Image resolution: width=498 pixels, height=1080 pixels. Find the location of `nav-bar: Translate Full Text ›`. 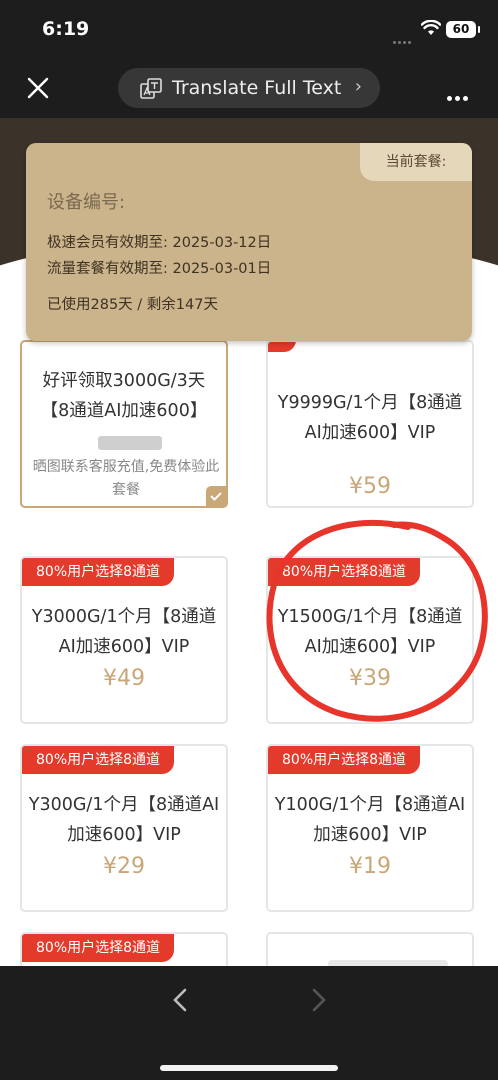

nav-bar: Translate Full Text › is located at coordinates (249, 89).